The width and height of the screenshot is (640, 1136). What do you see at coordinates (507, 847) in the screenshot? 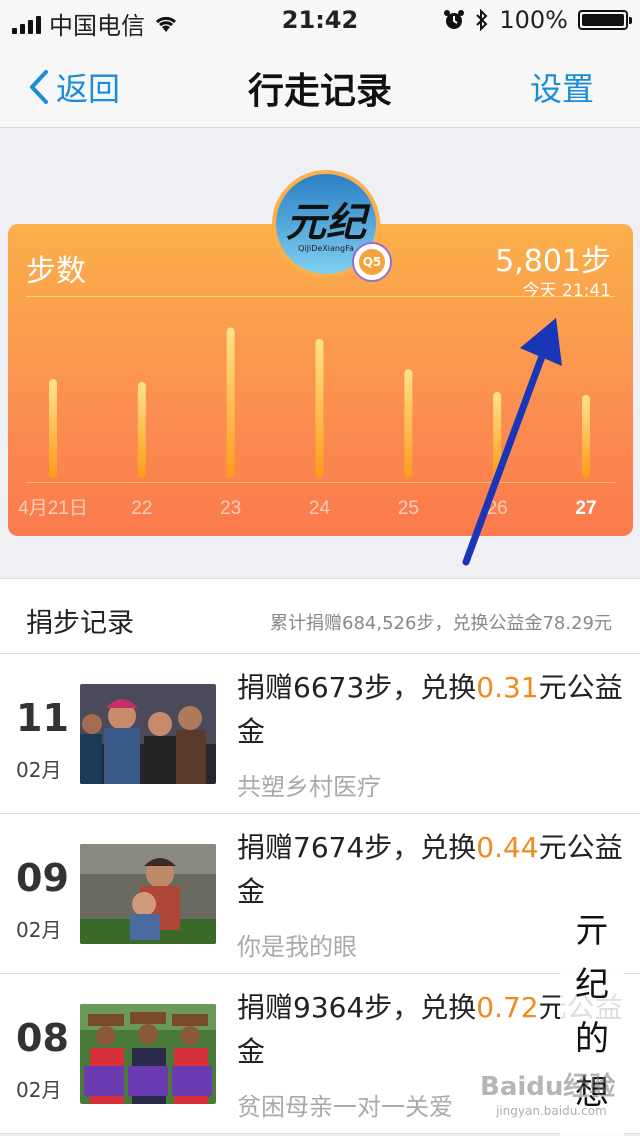
I see `record-amount: 0.44` at bounding box center [507, 847].